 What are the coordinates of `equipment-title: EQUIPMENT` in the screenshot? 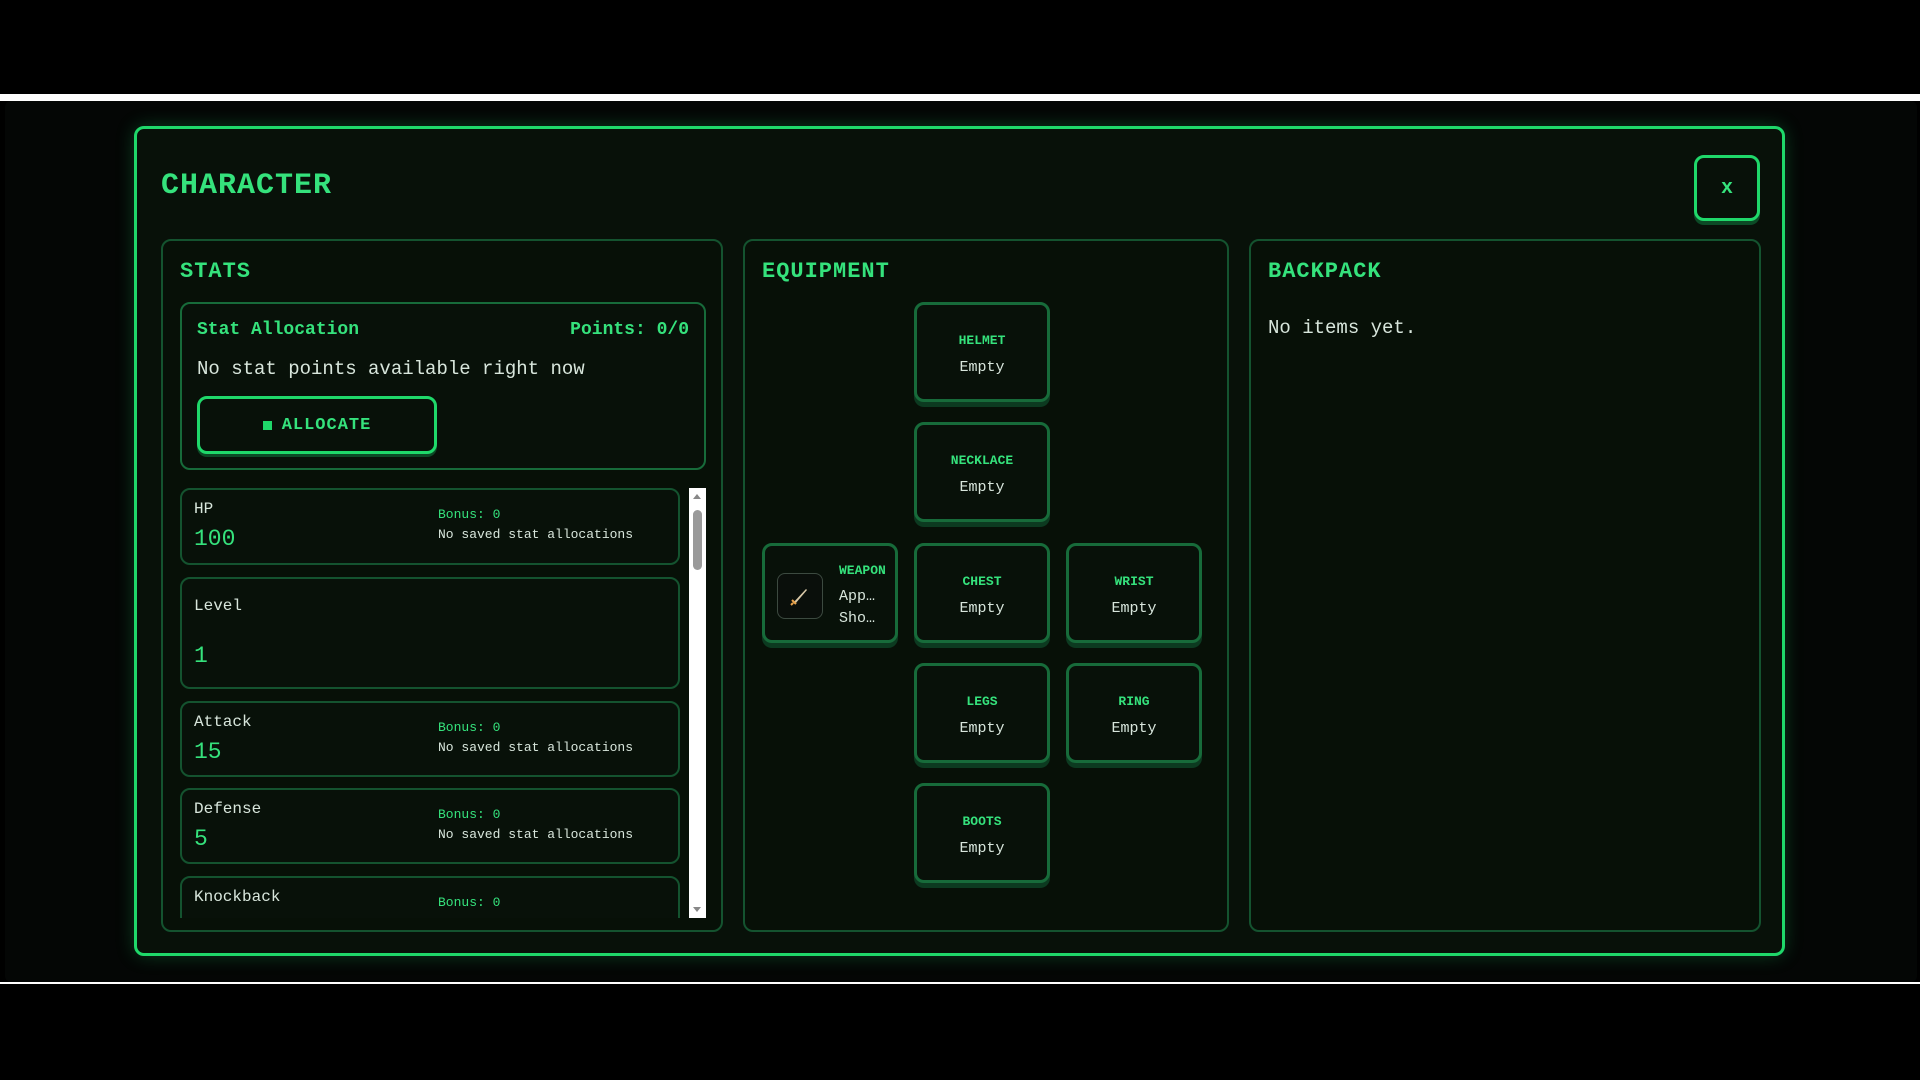 It's located at (826, 271).